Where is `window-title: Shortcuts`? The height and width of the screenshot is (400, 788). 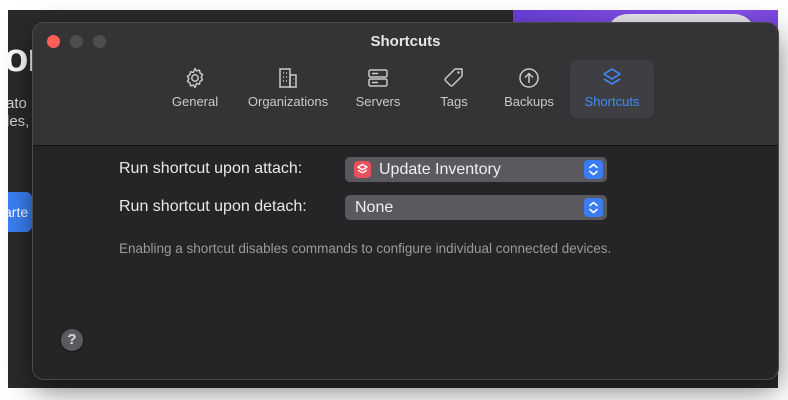 window-title: Shortcuts is located at coordinates (405, 41).